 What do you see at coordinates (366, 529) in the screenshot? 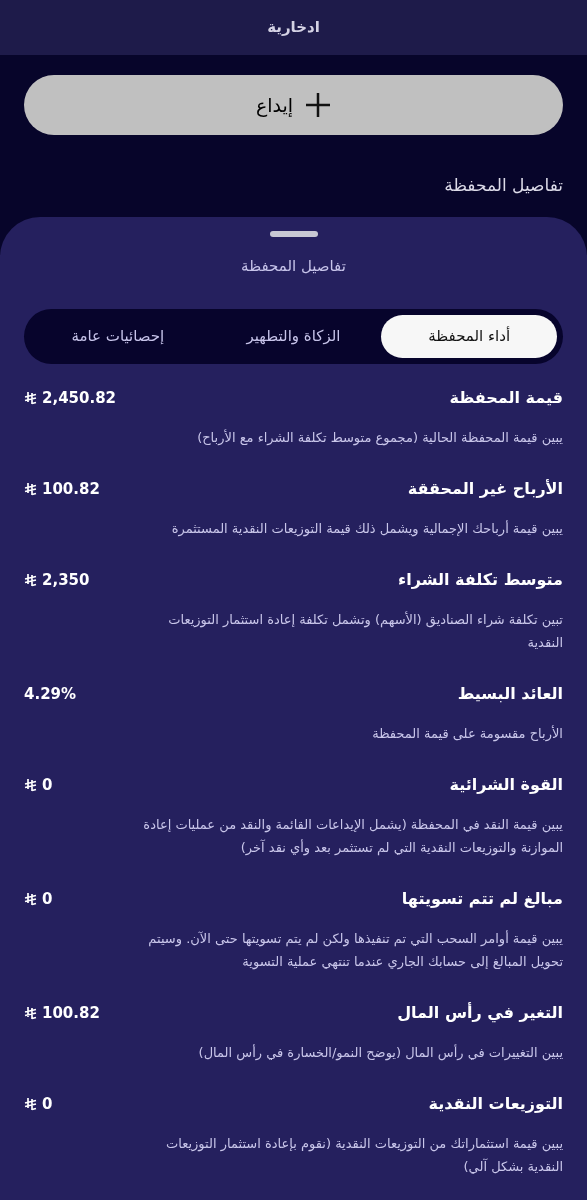
I see `metric-description: يبين قيمة أرباحك الإجمالية ويشمل ذلك قيمة التوزيعات النقدية المستثمرة` at bounding box center [366, 529].